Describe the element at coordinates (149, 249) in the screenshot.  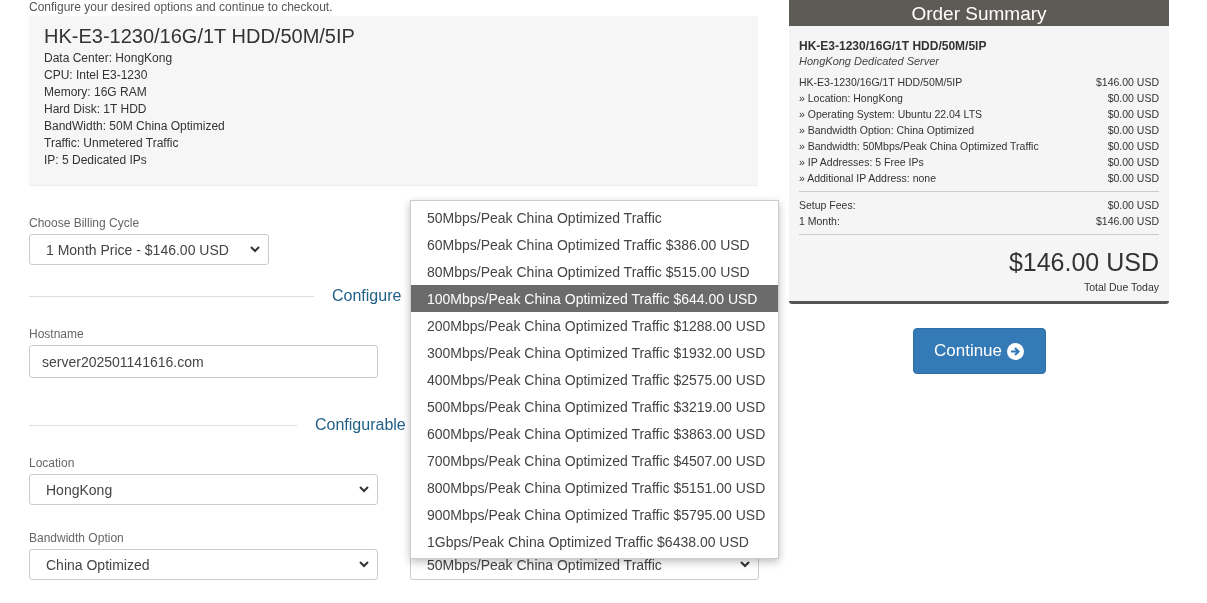
I see `billing-cycle-select: 1 Month Price - $146.00 USD` at that location.